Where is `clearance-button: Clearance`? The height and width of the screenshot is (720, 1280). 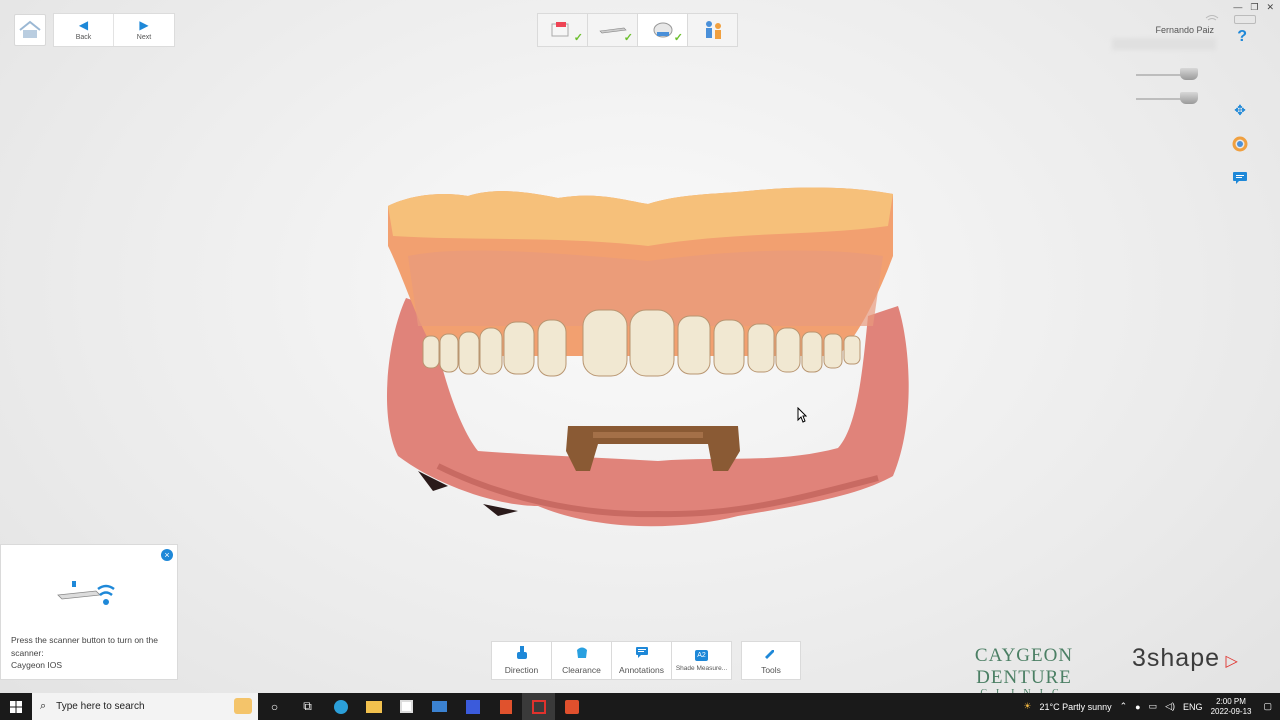 clearance-button: Clearance is located at coordinates (581, 660).